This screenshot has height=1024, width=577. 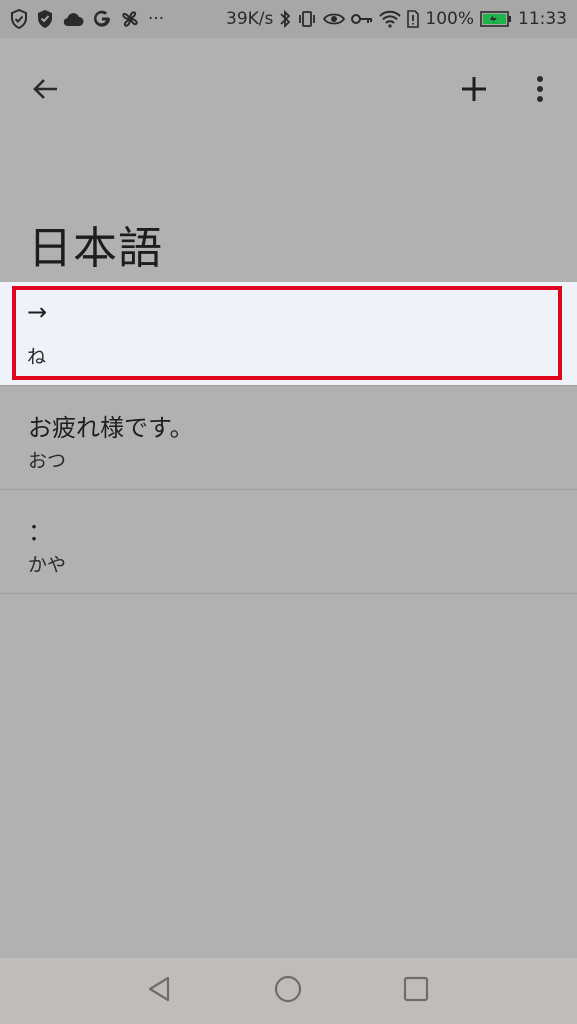 What do you see at coordinates (47, 461) in the screenshot?
I see `entry-reading: おつ` at bounding box center [47, 461].